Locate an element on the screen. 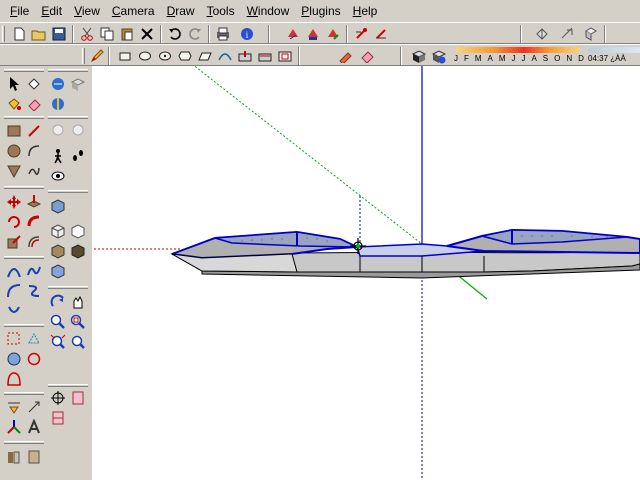  eraser-icon is located at coordinates (367, 56).